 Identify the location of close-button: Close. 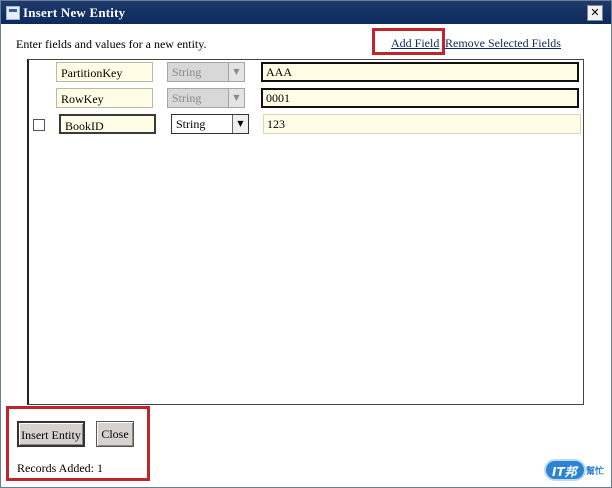
(115, 434).